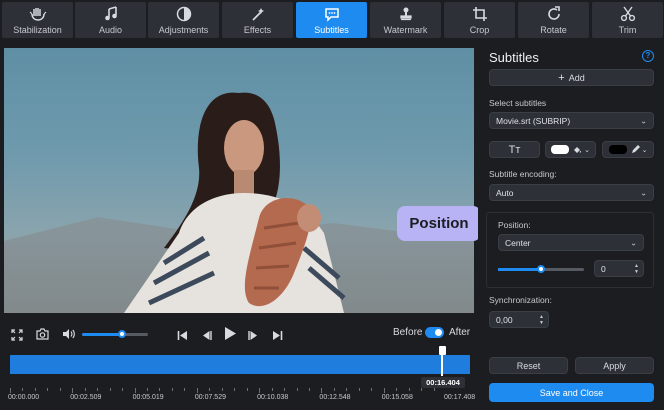  What do you see at coordinates (277, 337) in the screenshot?
I see `skip-end-icon` at bounding box center [277, 337].